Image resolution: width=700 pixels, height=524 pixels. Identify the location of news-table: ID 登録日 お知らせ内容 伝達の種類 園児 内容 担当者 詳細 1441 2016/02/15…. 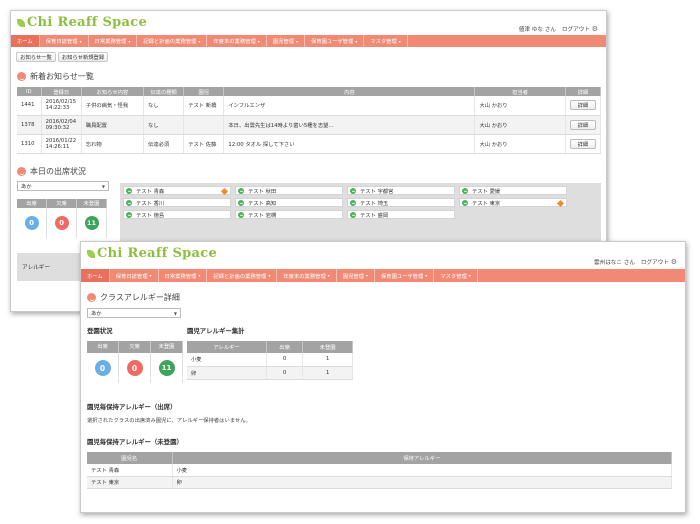
(309, 120).